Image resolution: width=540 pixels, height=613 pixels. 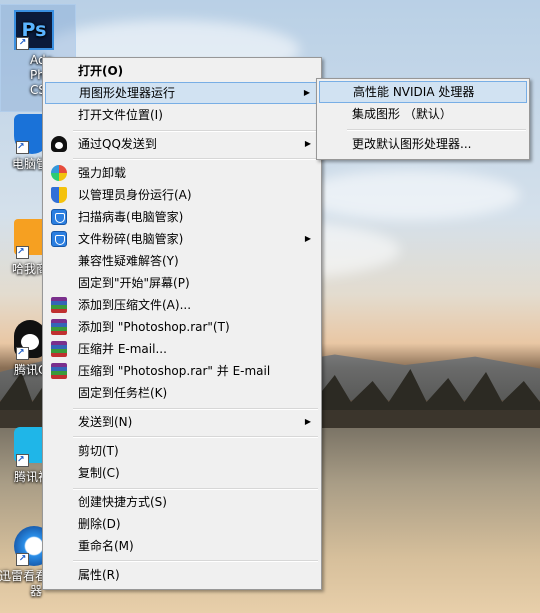 I want to click on menu-item-pin-to-start: 固定到"开始"屏幕(P), so click(x=182, y=283).